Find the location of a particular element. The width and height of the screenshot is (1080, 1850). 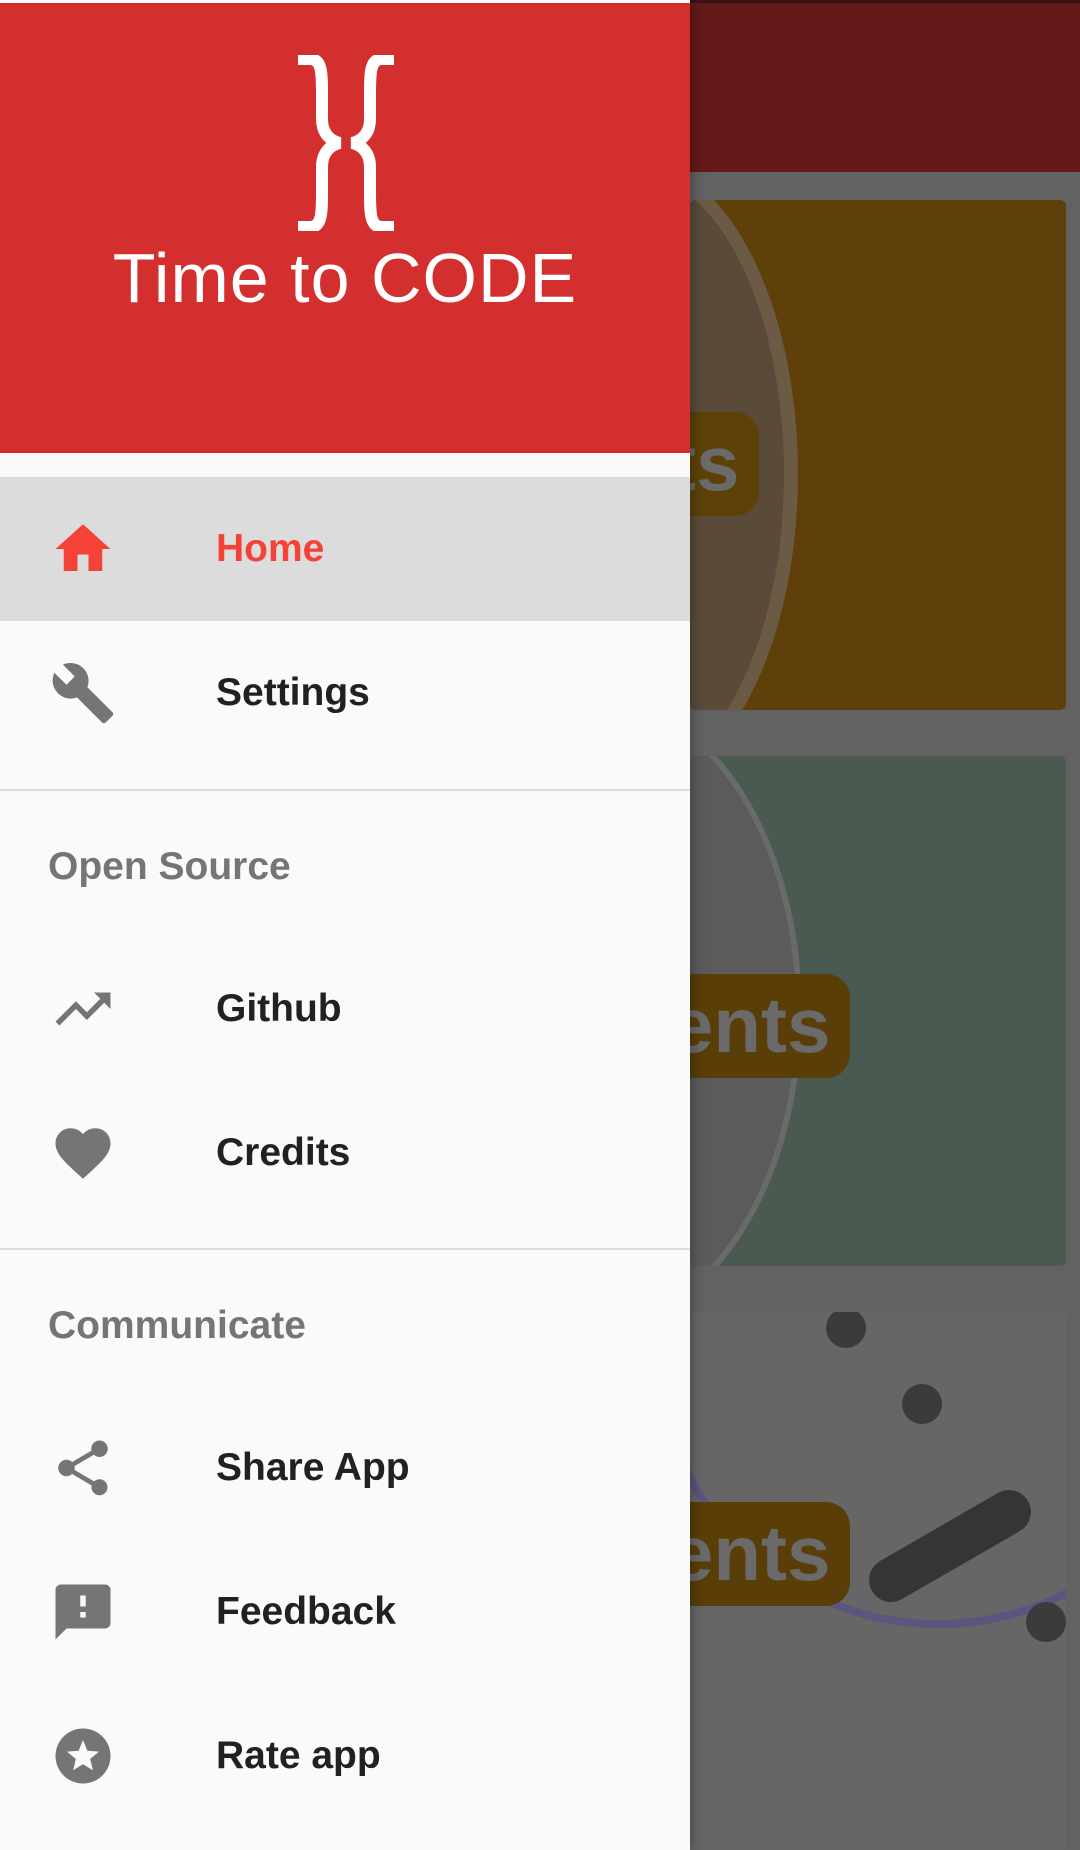

heart-icon is located at coordinates (83, 1153).